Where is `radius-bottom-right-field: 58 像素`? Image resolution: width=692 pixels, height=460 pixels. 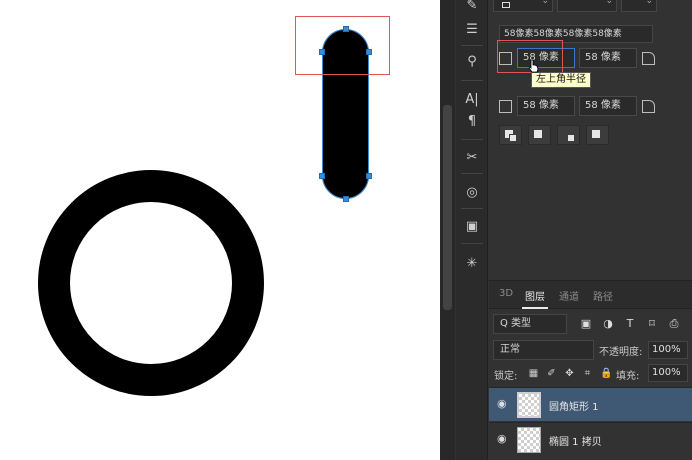 radius-bottom-right-field: 58 像素 is located at coordinates (608, 106).